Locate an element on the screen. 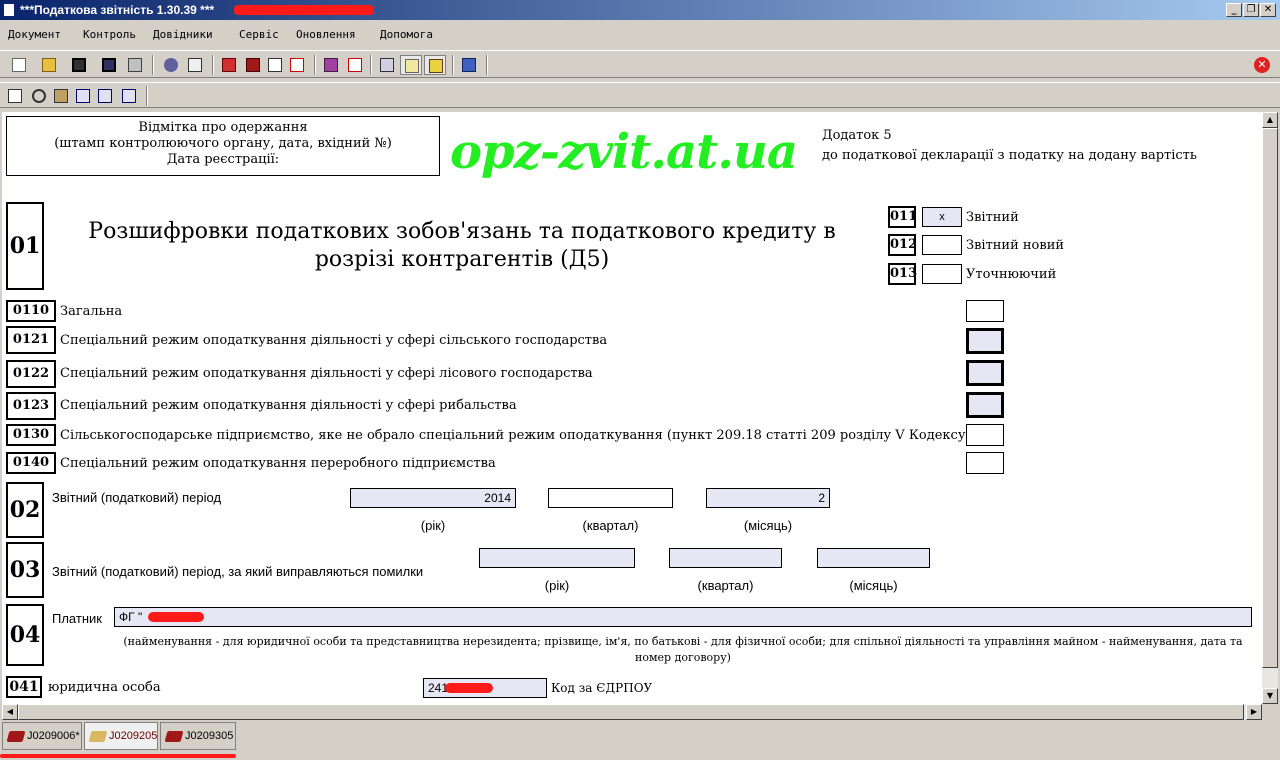 The height and width of the screenshot is (760, 1280). correction-month-input is located at coordinates (873, 558).